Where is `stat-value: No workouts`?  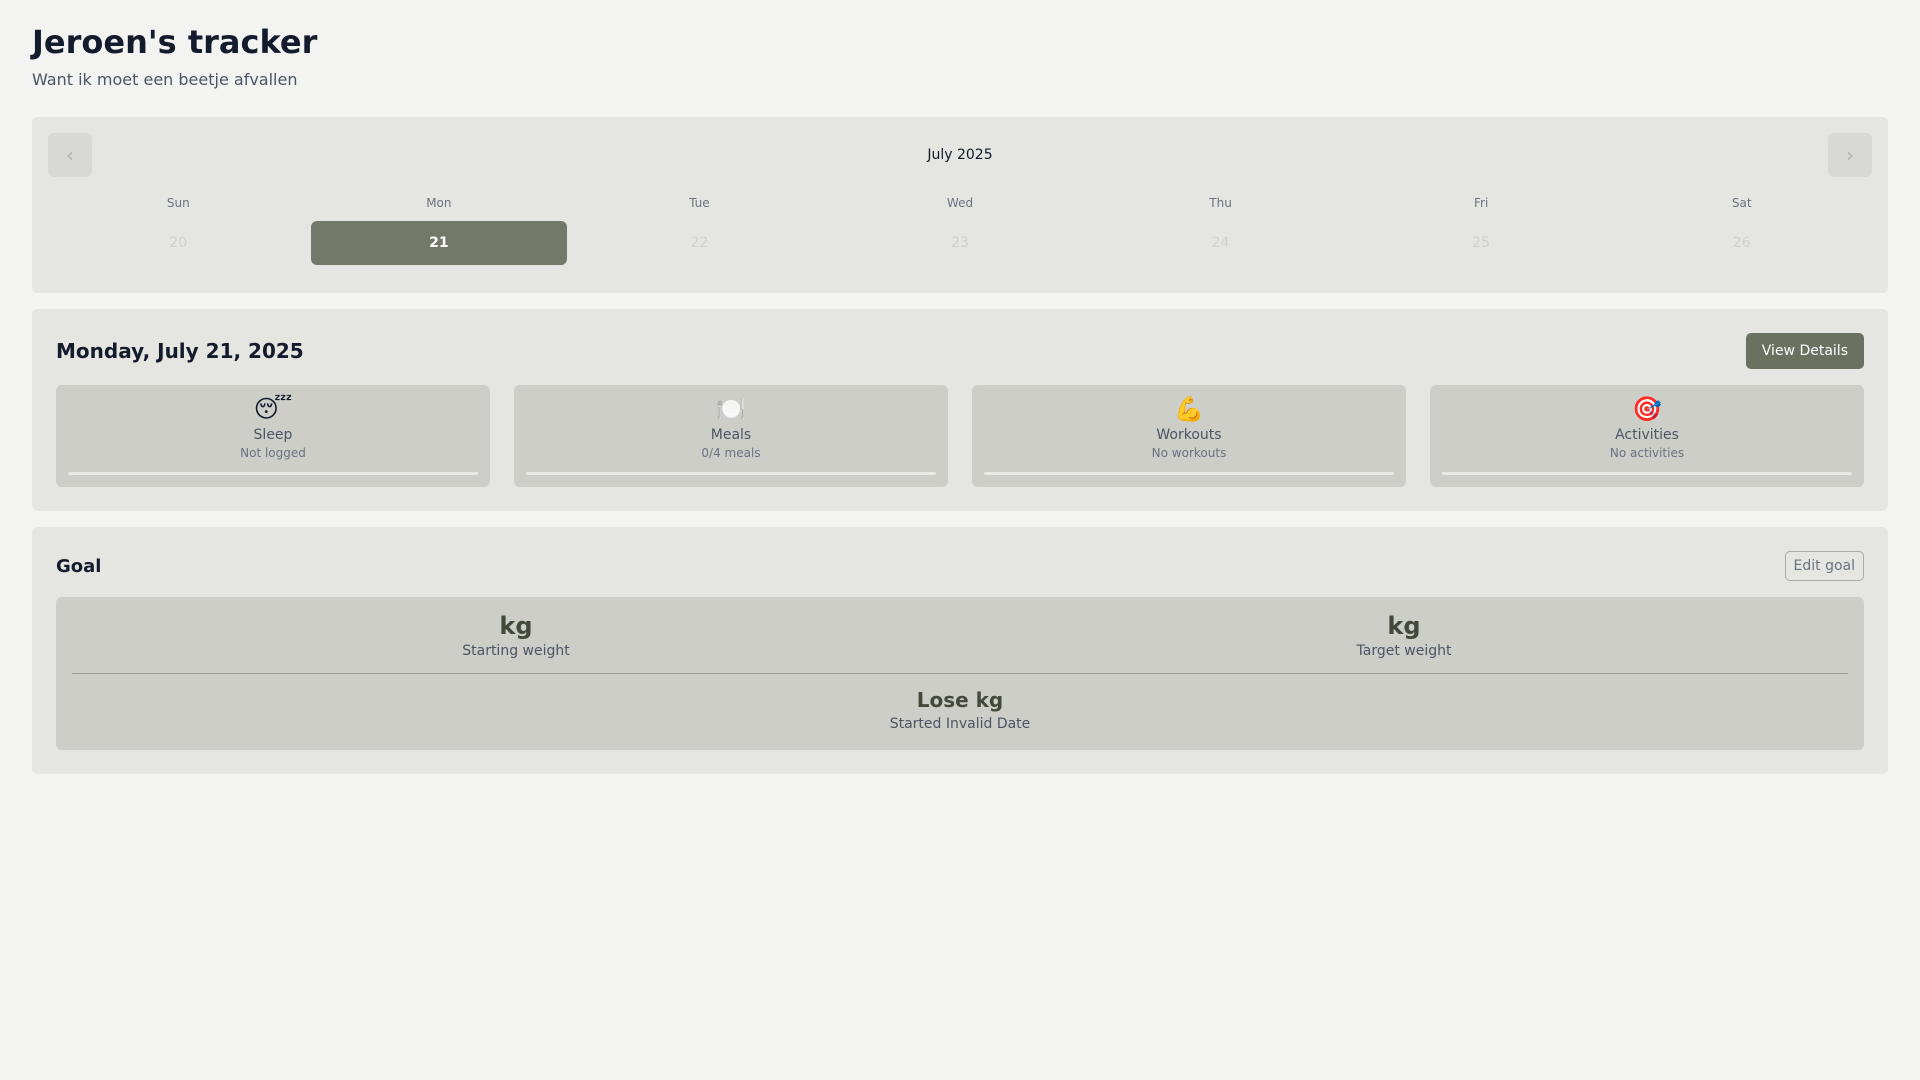 stat-value: No workouts is located at coordinates (1189, 453).